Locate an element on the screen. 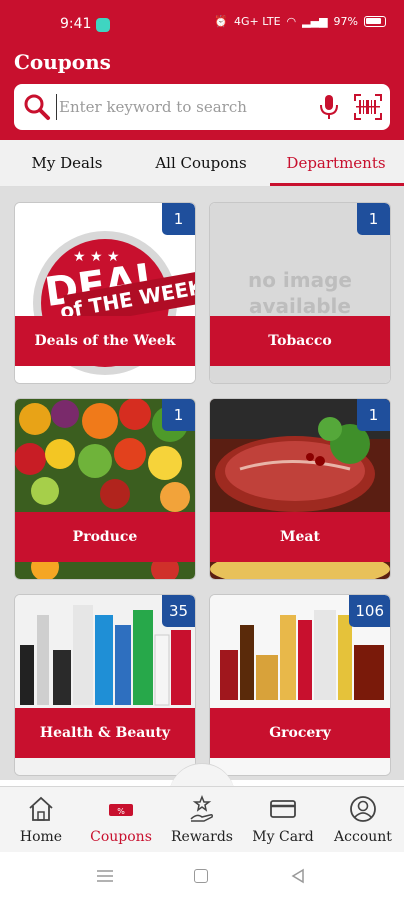  card-icon is located at coordinates (283, 809).